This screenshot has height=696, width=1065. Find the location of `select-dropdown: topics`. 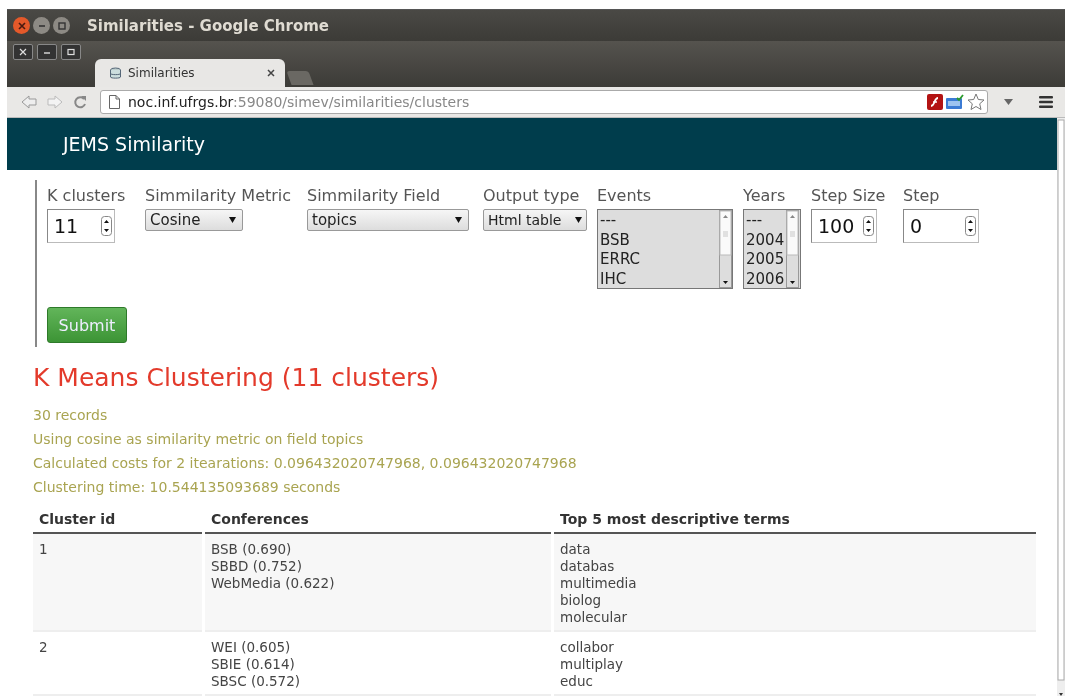

select-dropdown: topics is located at coordinates (388, 220).